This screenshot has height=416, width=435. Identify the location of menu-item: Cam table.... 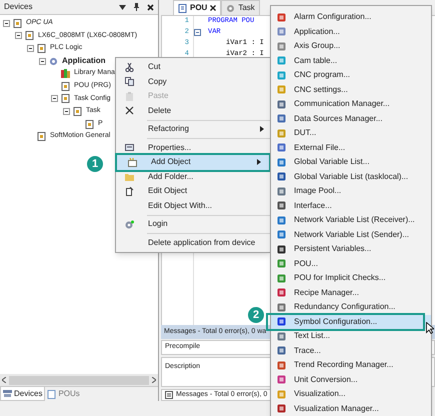
(351, 61).